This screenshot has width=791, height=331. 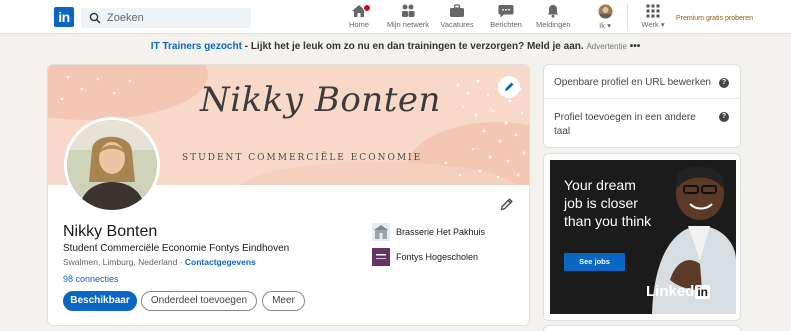 I want to click on next-sidebar-card, so click(x=642, y=328).